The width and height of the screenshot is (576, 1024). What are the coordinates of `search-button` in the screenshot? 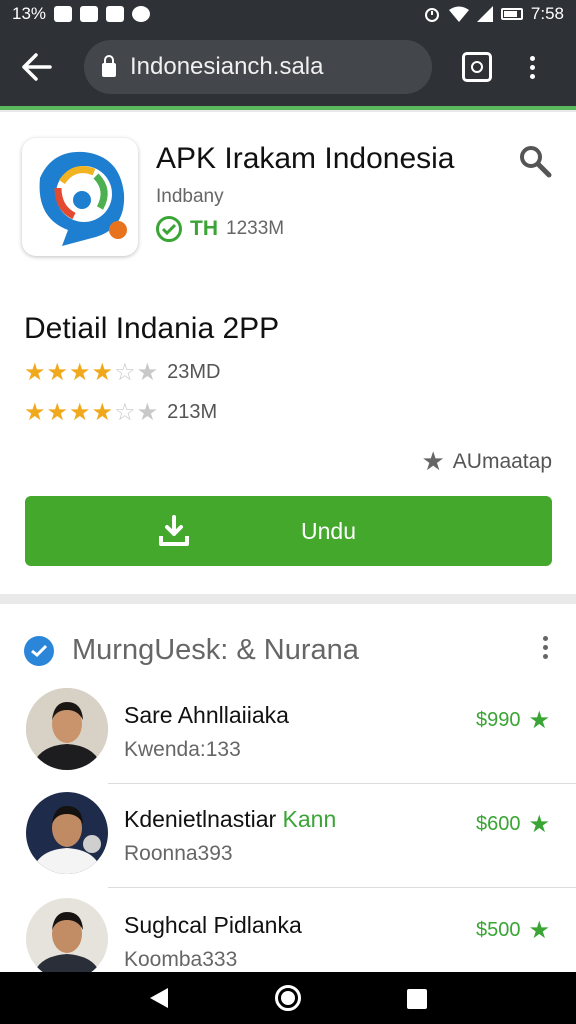 It's located at (535, 161).